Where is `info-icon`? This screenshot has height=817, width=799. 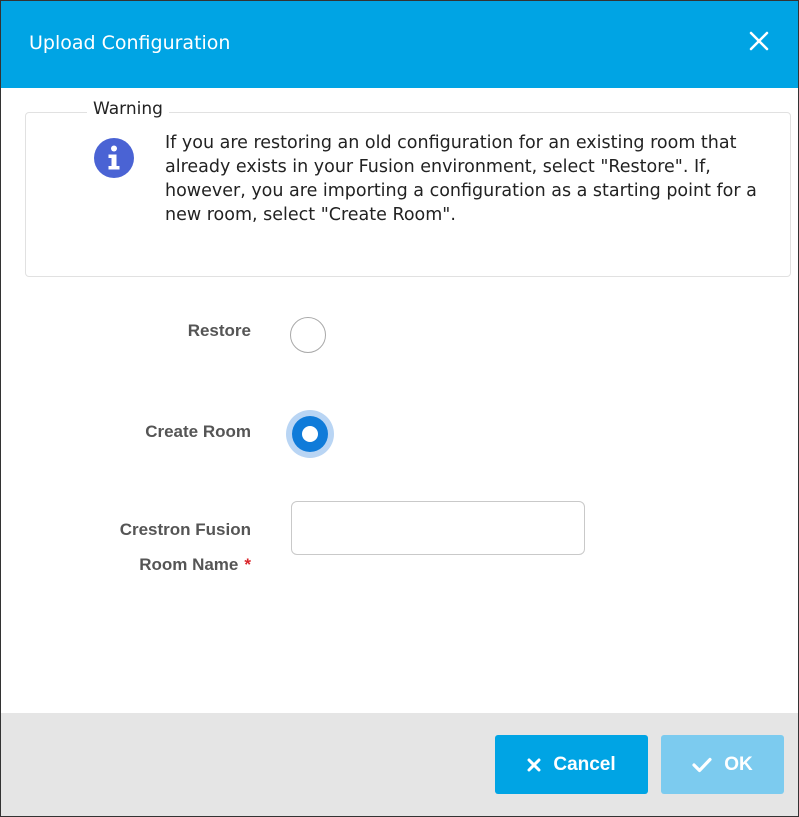 info-icon is located at coordinates (114, 158).